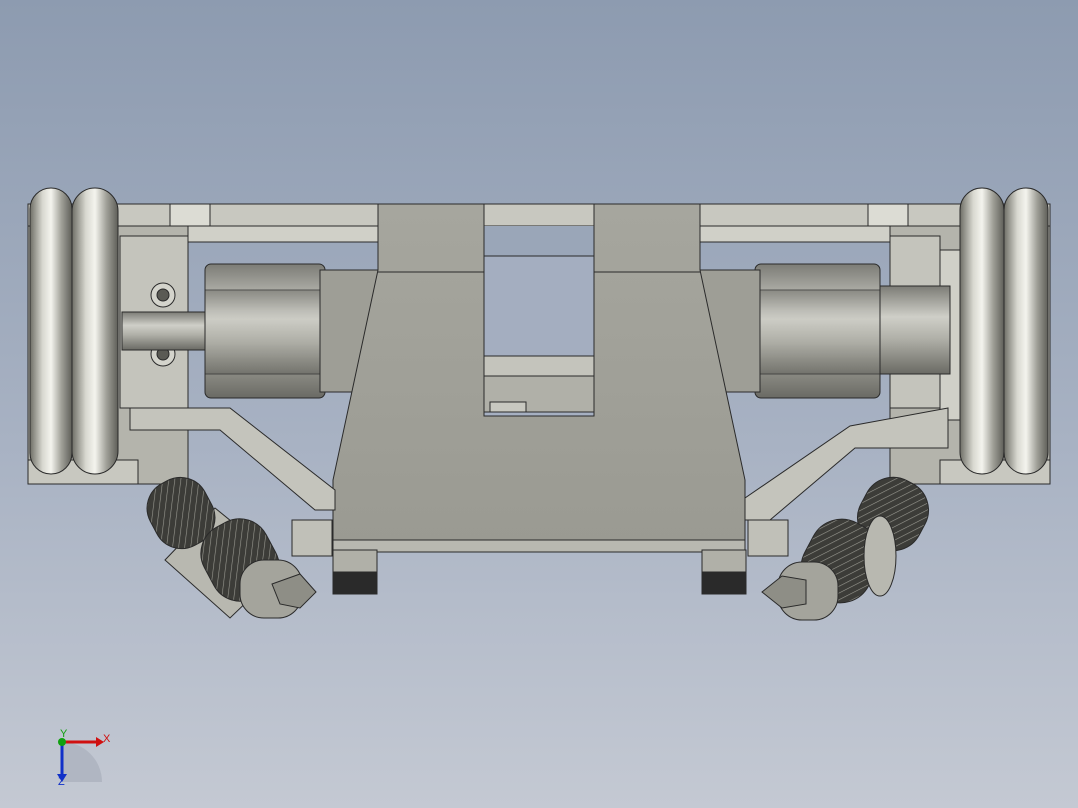 The image size is (1078, 808). What do you see at coordinates (107, 739) in the screenshot?
I see `x-axis-label: X` at bounding box center [107, 739].